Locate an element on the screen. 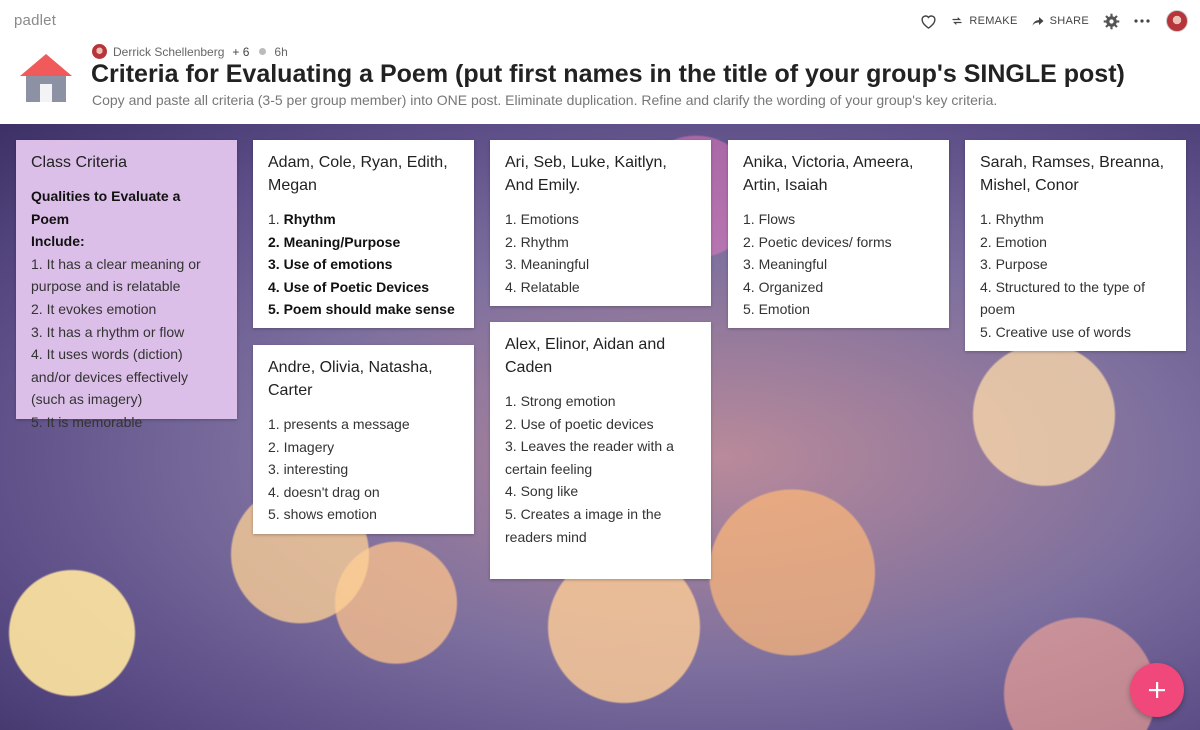  house-icon is located at coordinates (46, 78).